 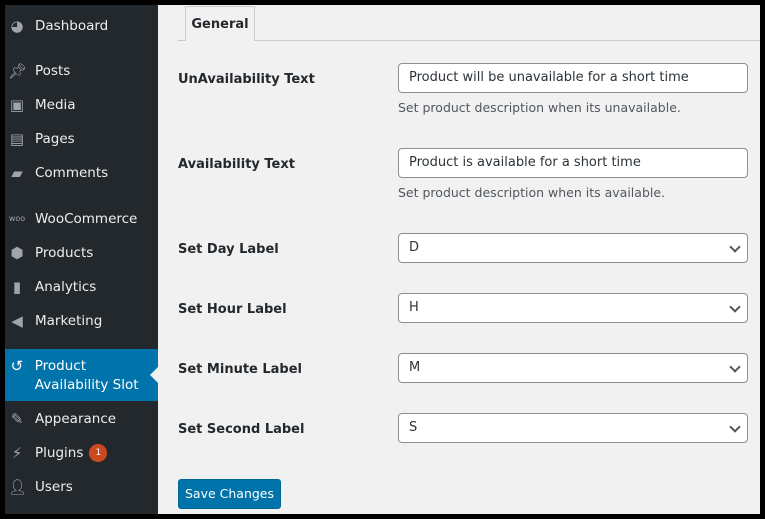 I want to click on megaphone-icon: ◀, so click(x=17, y=321).